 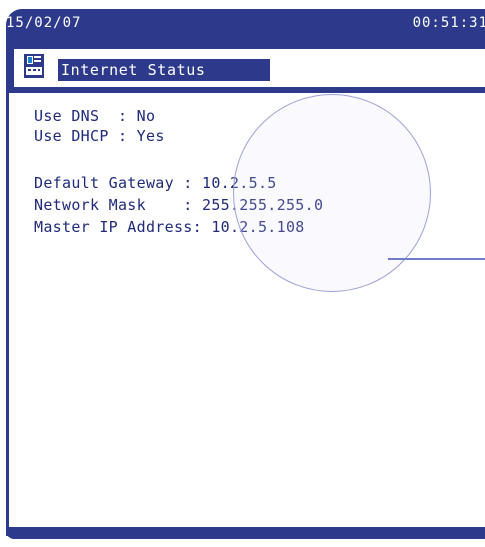 What do you see at coordinates (164, 70) in the screenshot?
I see `page-title: Internet Status` at bounding box center [164, 70].